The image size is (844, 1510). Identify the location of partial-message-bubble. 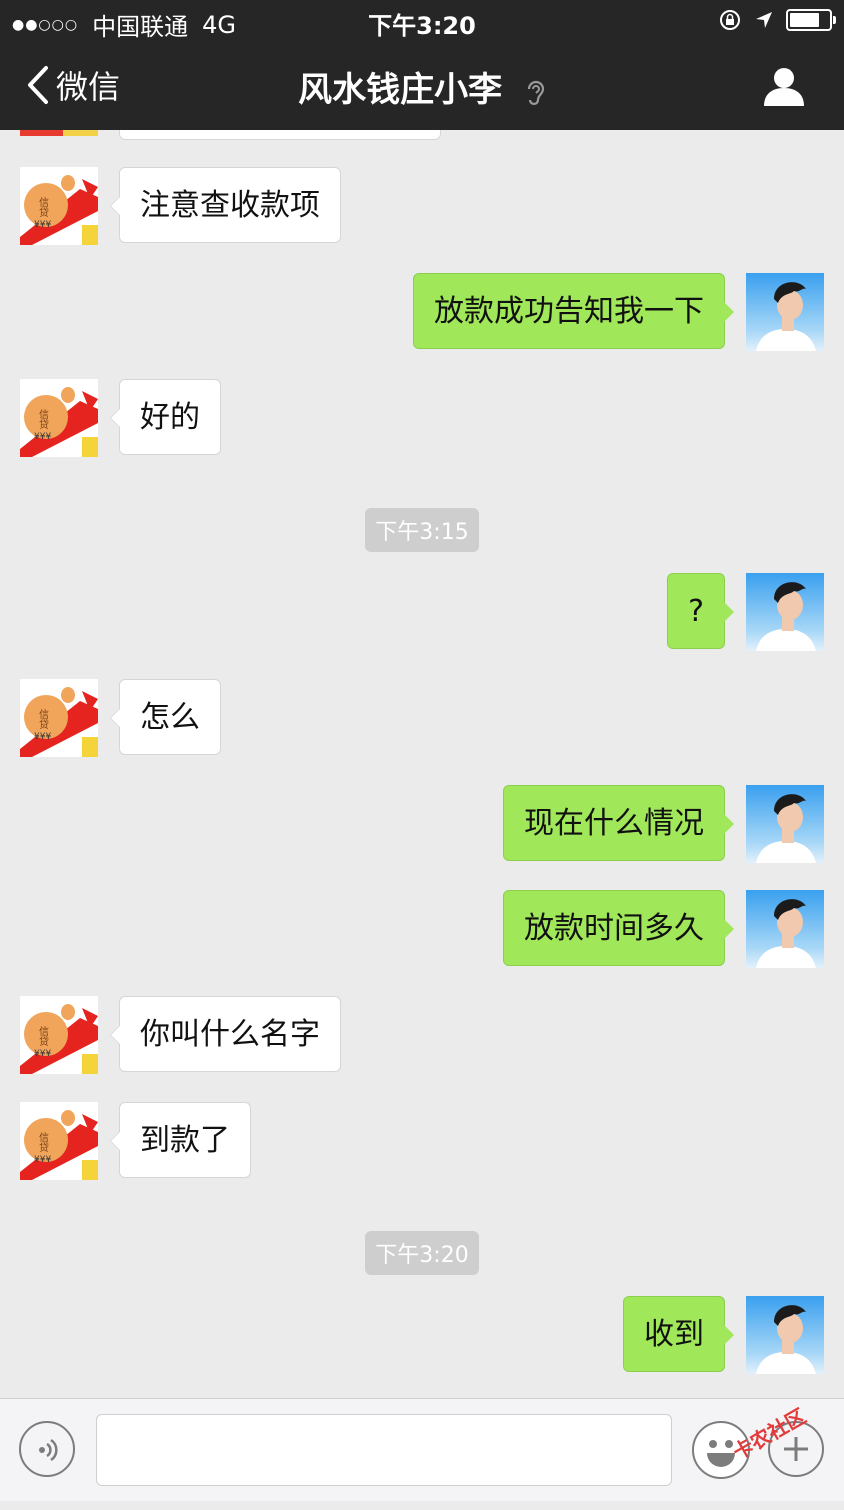
(280, 135).